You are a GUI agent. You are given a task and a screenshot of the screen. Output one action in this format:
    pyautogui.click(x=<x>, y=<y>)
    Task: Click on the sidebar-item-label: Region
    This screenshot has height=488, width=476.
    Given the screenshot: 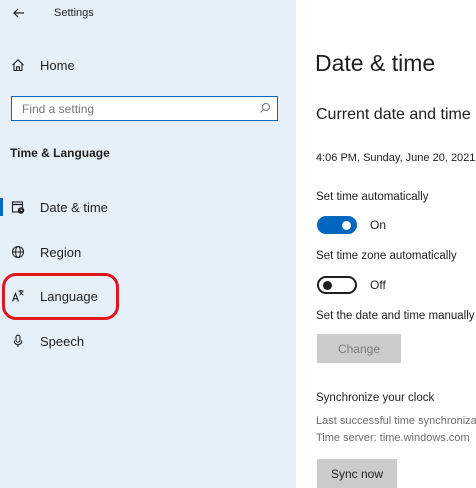 What is the action you would take?
    pyautogui.click(x=61, y=252)
    